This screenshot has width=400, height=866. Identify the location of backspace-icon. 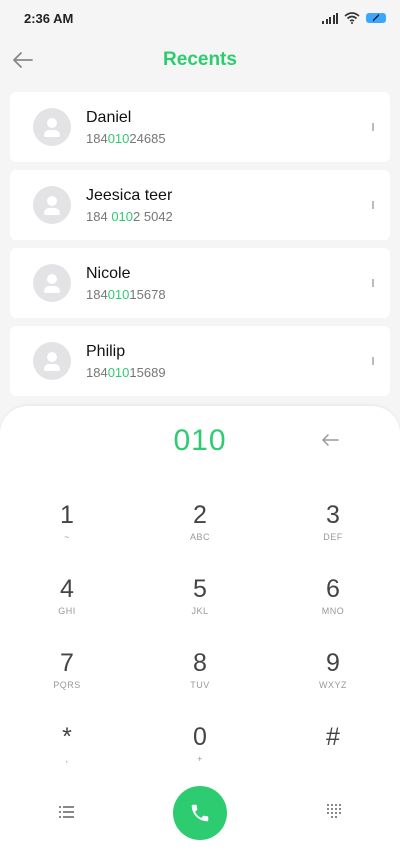
(330, 440).